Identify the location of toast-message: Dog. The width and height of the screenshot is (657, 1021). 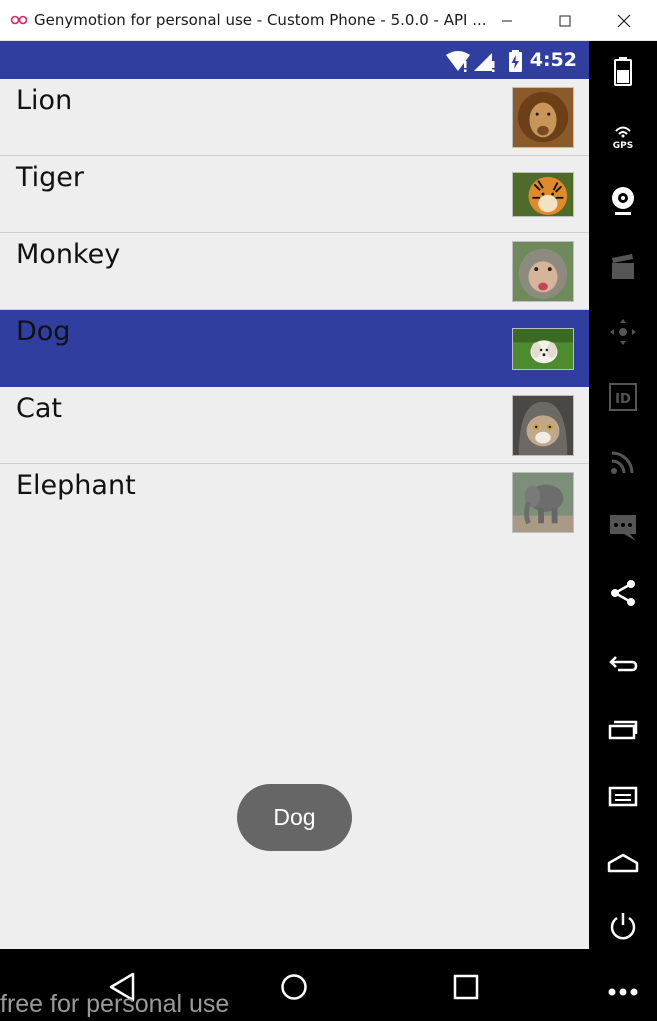
(294, 817).